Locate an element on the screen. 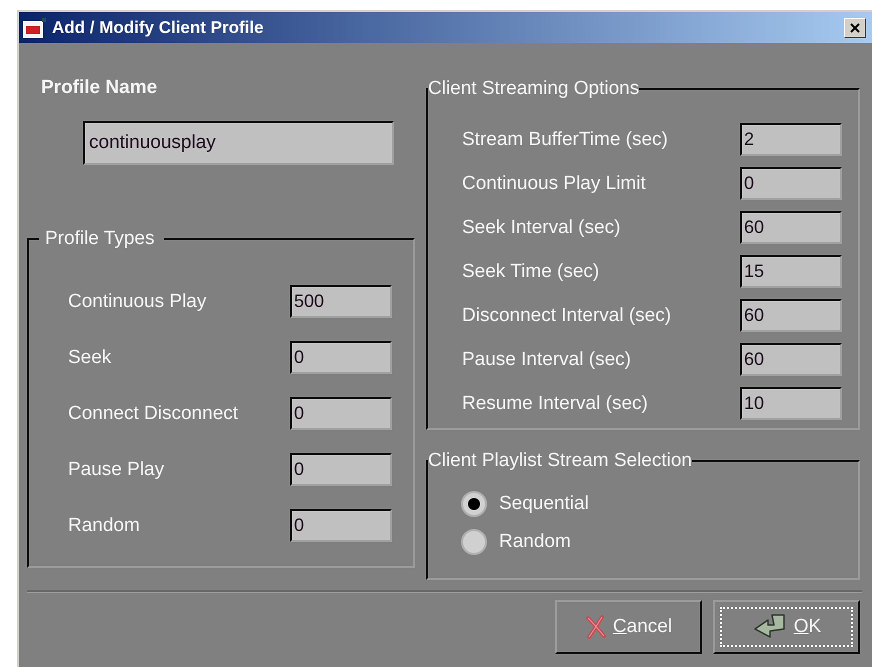 Image resolution: width=872 pixels, height=667 pixels. profile-name-field: continuousplay is located at coordinates (238, 143).